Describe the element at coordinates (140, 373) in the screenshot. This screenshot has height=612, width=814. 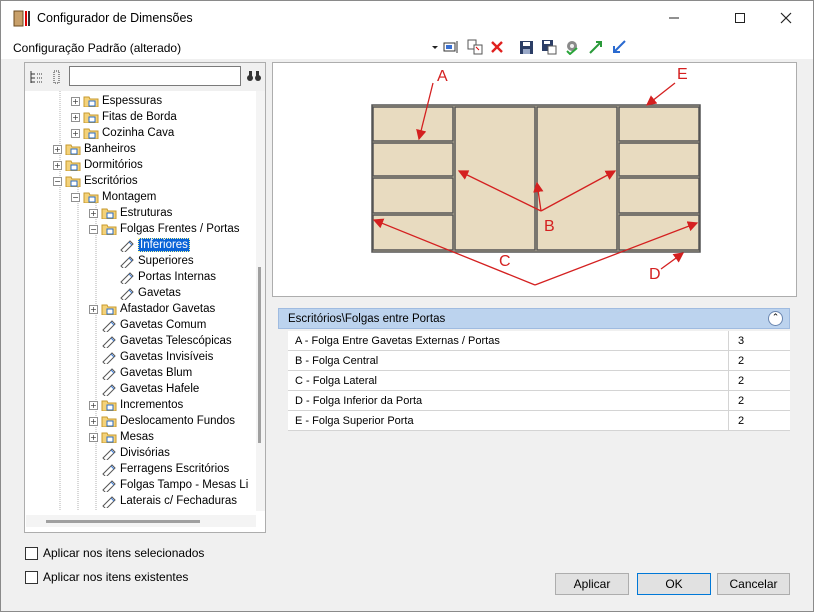
I see `tree-node: Gavetas Blum` at that location.